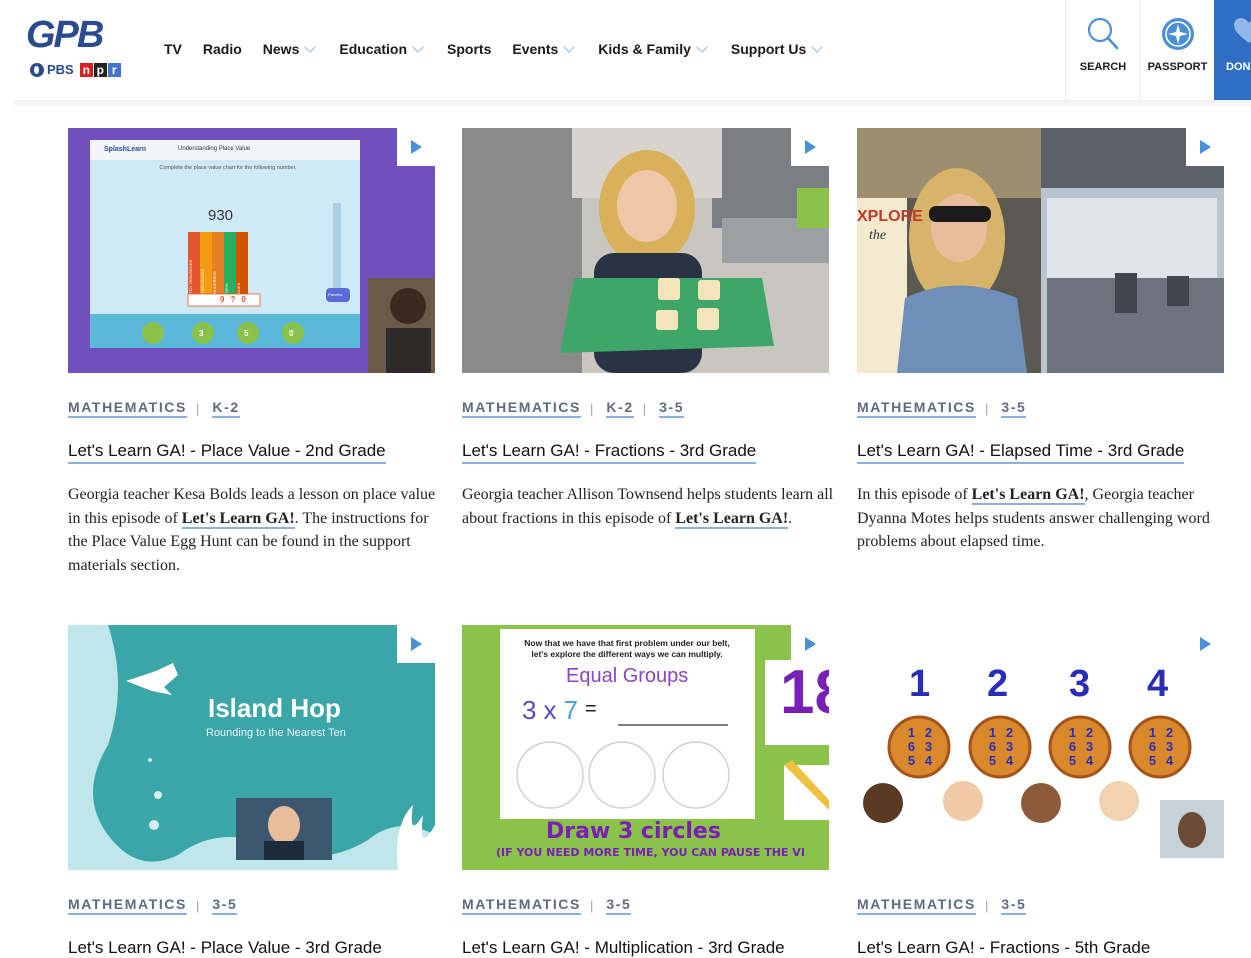  What do you see at coordinates (890, 216) in the screenshot?
I see `classroom-sign: XPLORE` at bounding box center [890, 216].